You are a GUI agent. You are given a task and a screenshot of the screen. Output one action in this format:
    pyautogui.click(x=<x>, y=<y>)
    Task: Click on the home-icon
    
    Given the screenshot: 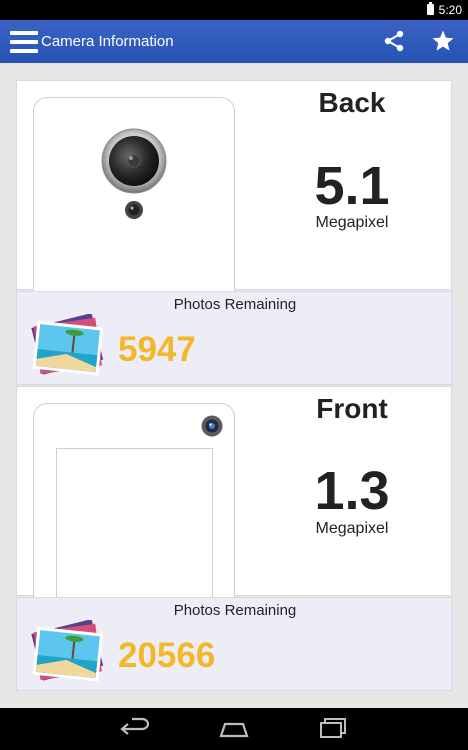 What is the action you would take?
    pyautogui.click(x=234, y=729)
    